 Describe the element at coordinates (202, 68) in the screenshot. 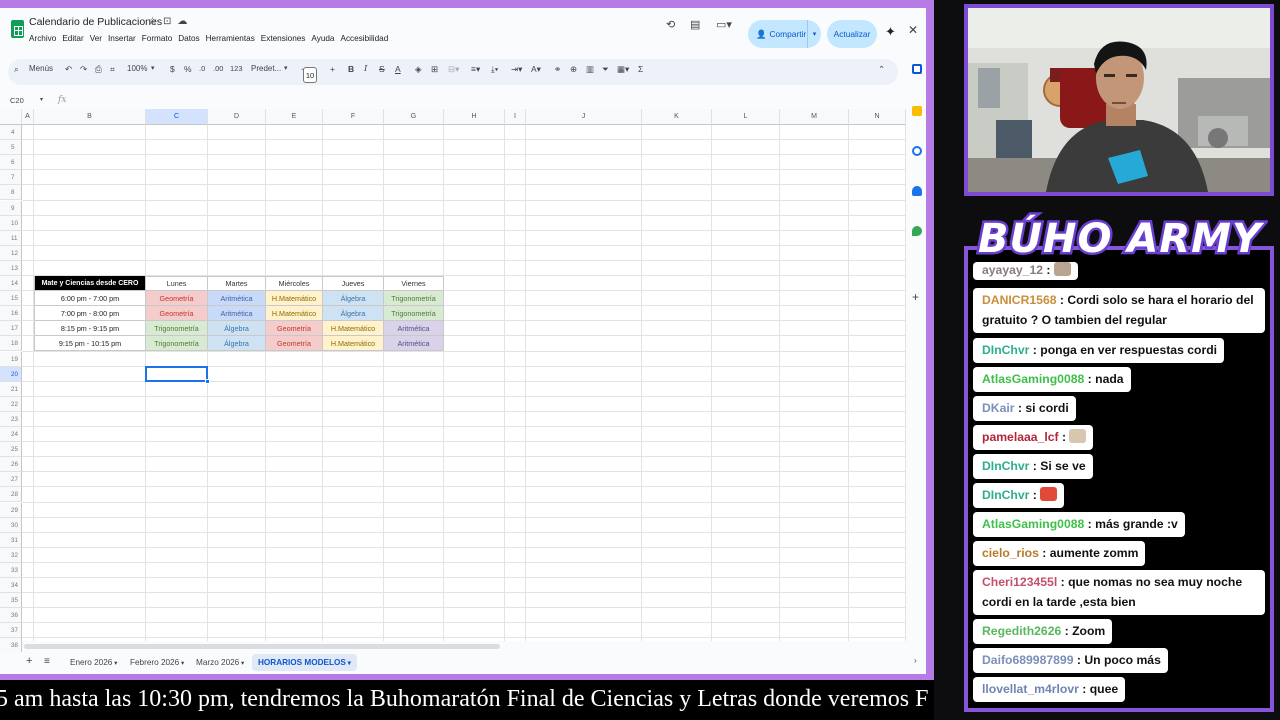

I see `decrease-decimal-button: .0` at that location.